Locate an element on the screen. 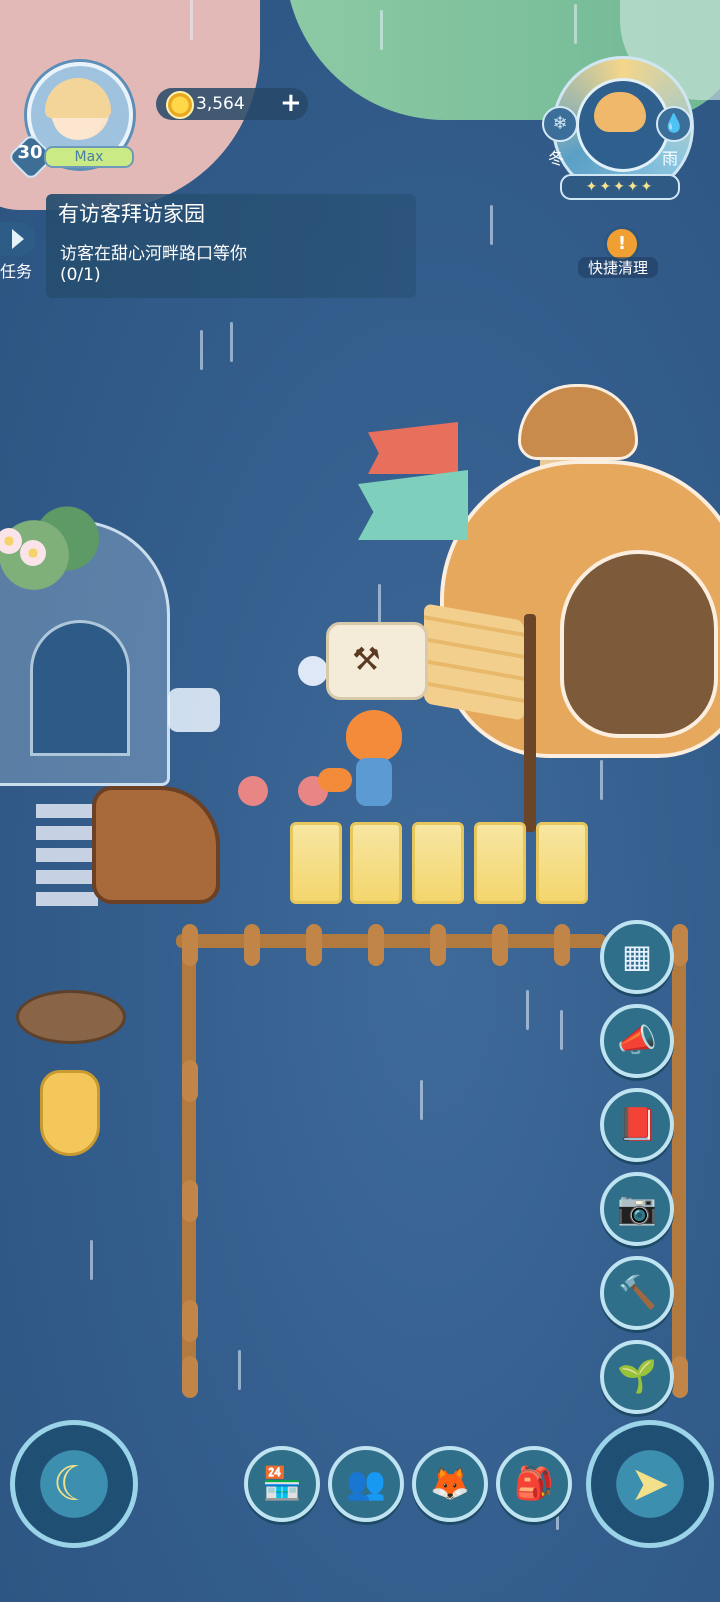 The image size is (720, 1602). friends-button: 👥 is located at coordinates (366, 1484).